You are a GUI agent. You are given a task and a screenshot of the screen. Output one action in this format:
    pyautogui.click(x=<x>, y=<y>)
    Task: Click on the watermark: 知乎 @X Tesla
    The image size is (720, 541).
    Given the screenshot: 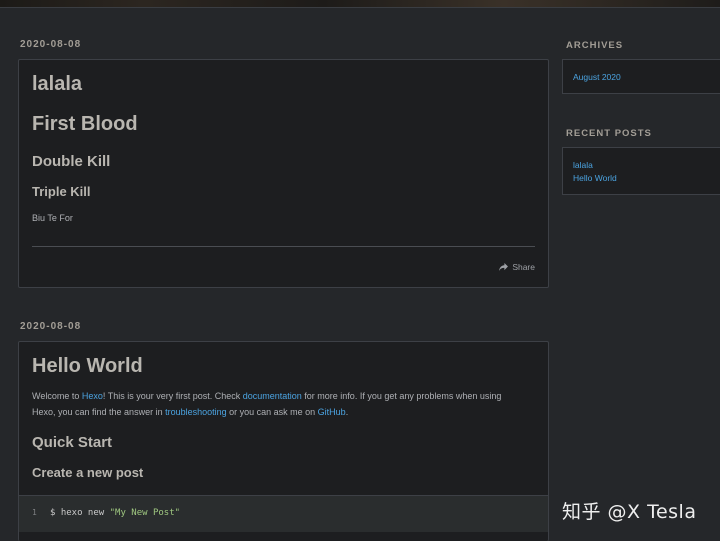 What is the action you would take?
    pyautogui.click(x=629, y=512)
    